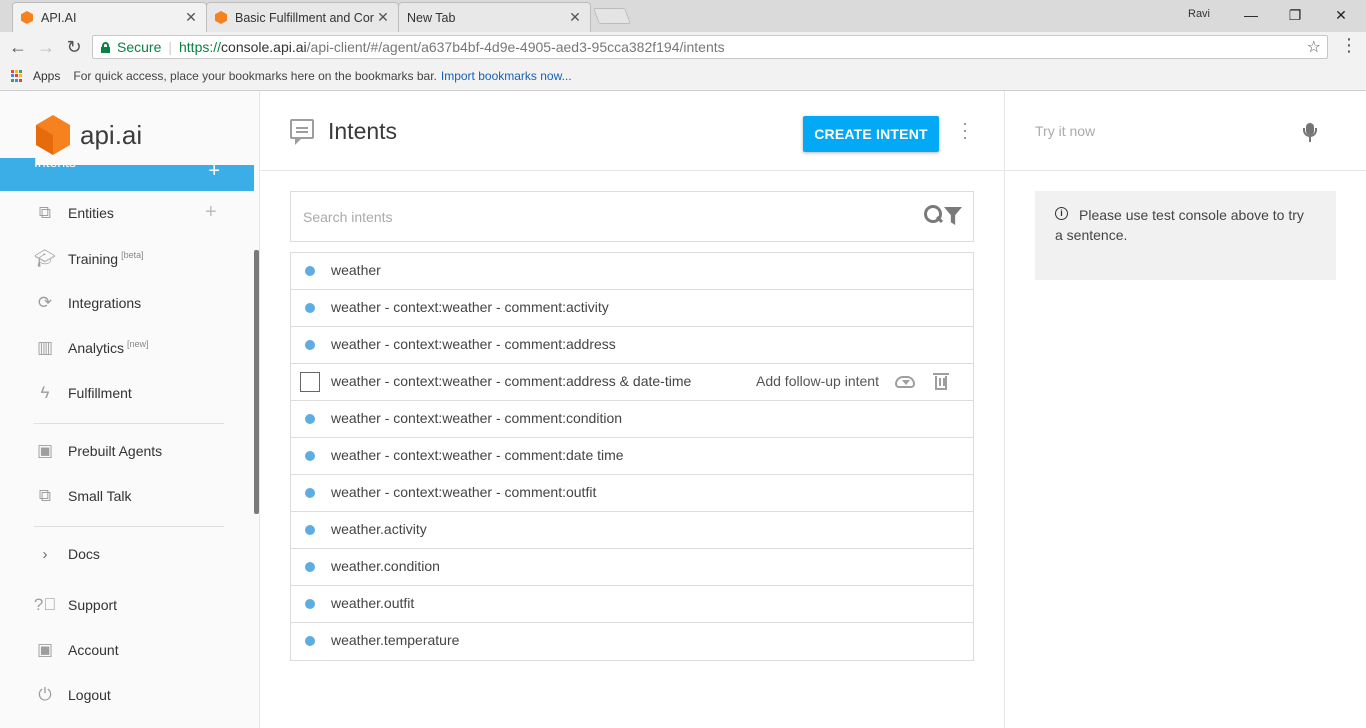  What do you see at coordinates (74, 47) in the screenshot?
I see `reload-icon: ↻` at bounding box center [74, 47].